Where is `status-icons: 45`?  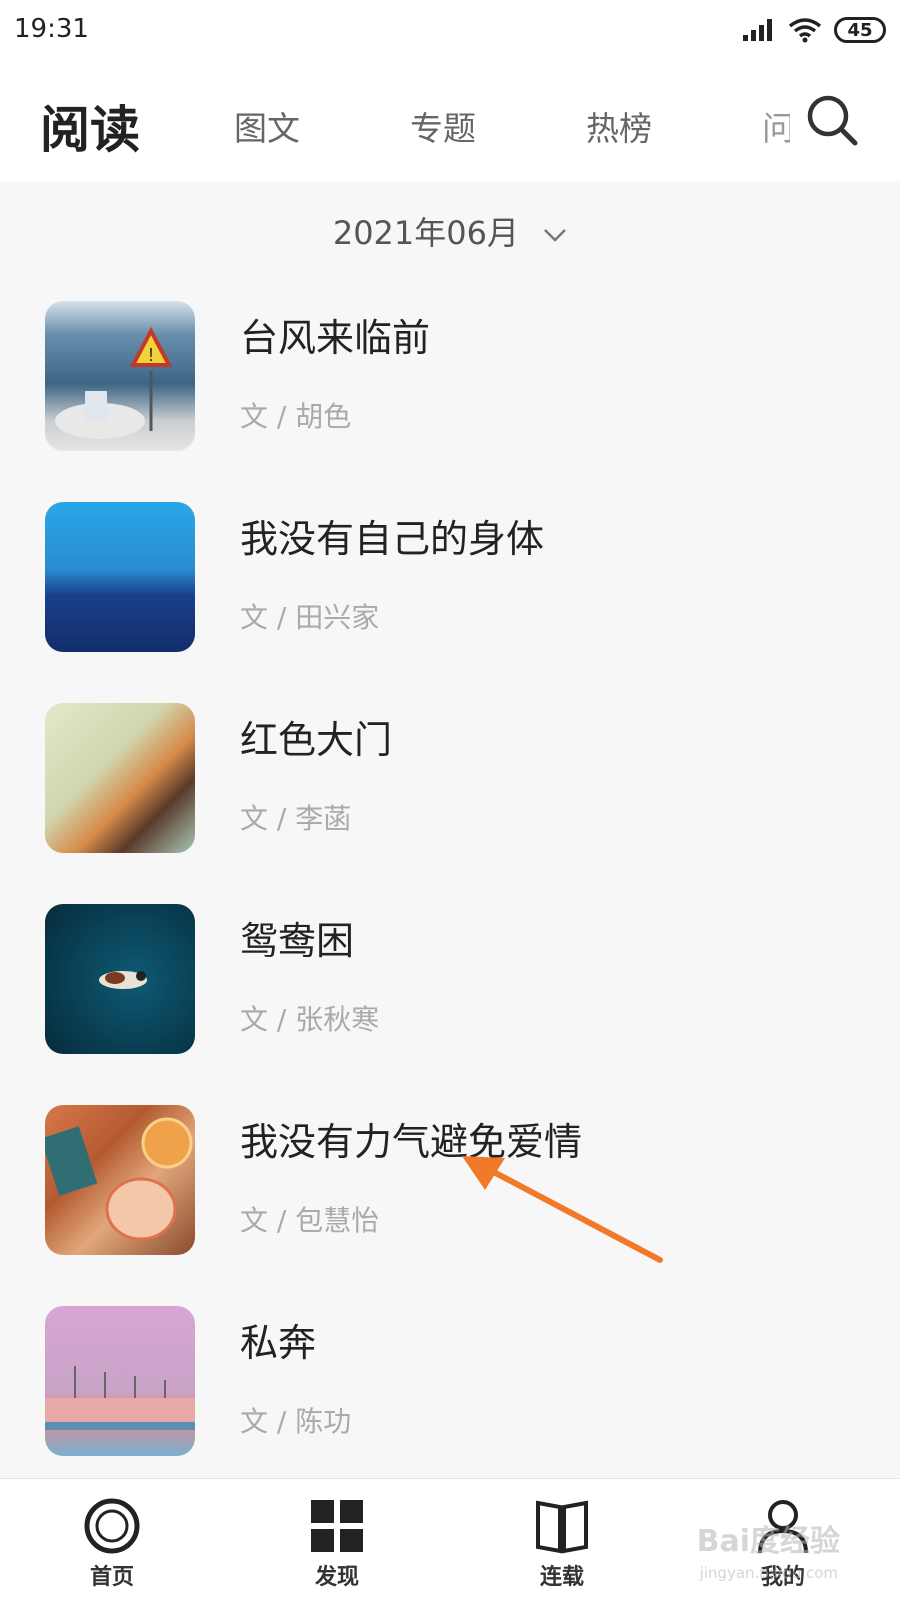
status-icons: 45 is located at coordinates (814, 30).